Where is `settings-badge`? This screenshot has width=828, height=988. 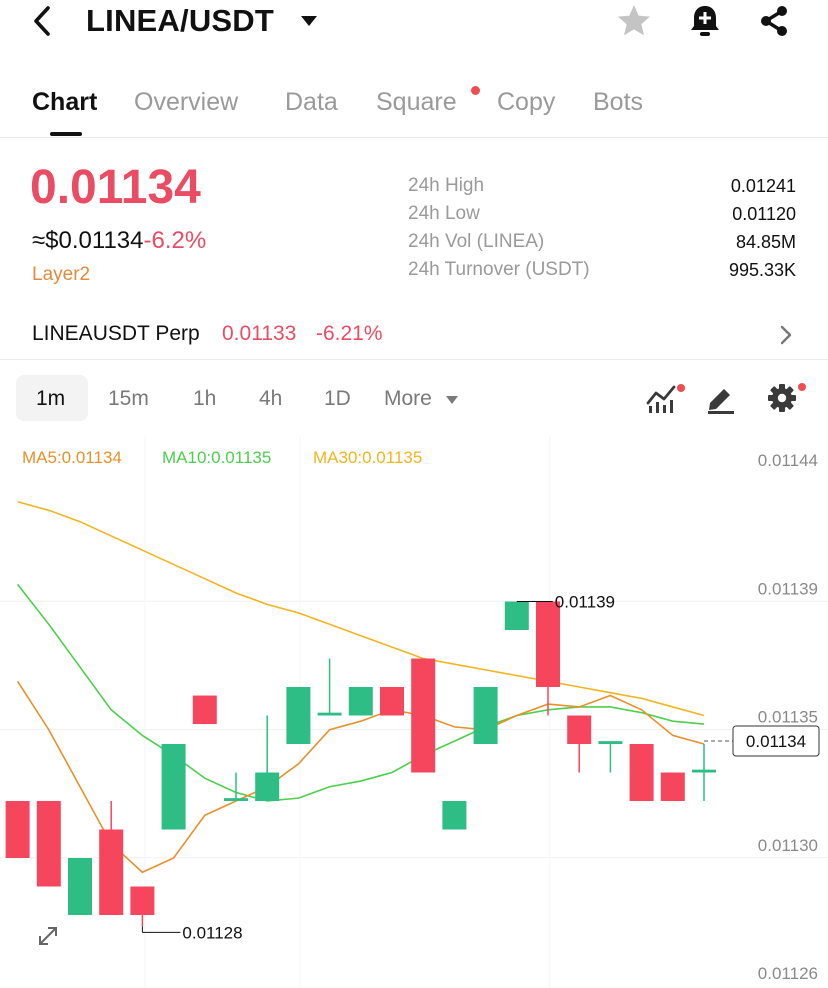 settings-badge is located at coordinates (802, 387).